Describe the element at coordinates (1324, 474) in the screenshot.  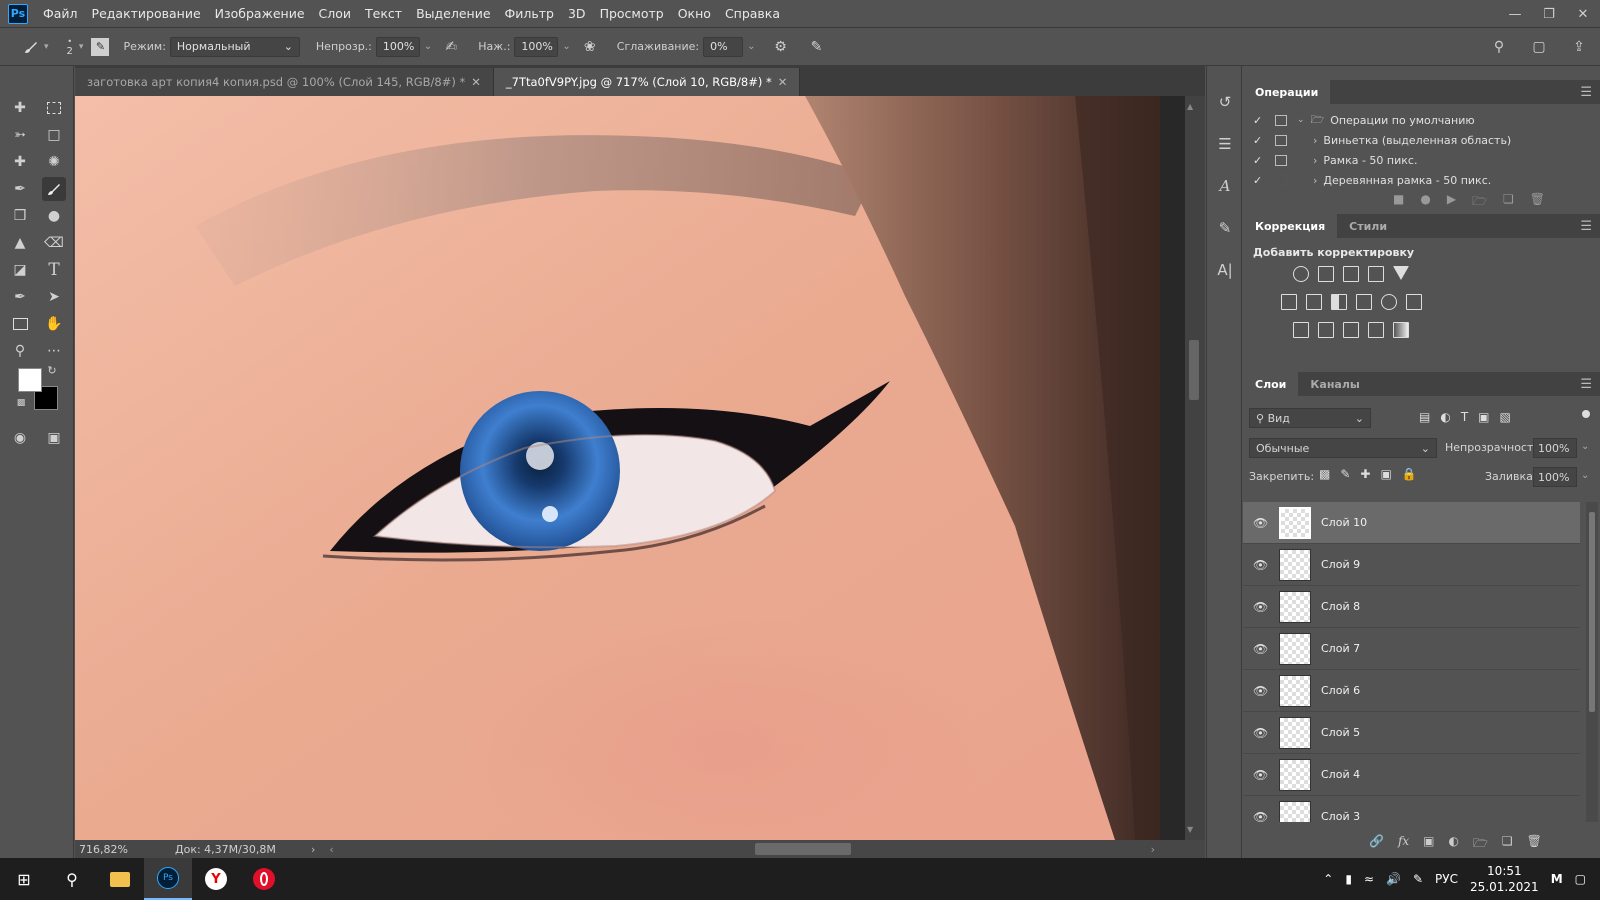
I see `lock-transparency-icon: ▩` at that location.